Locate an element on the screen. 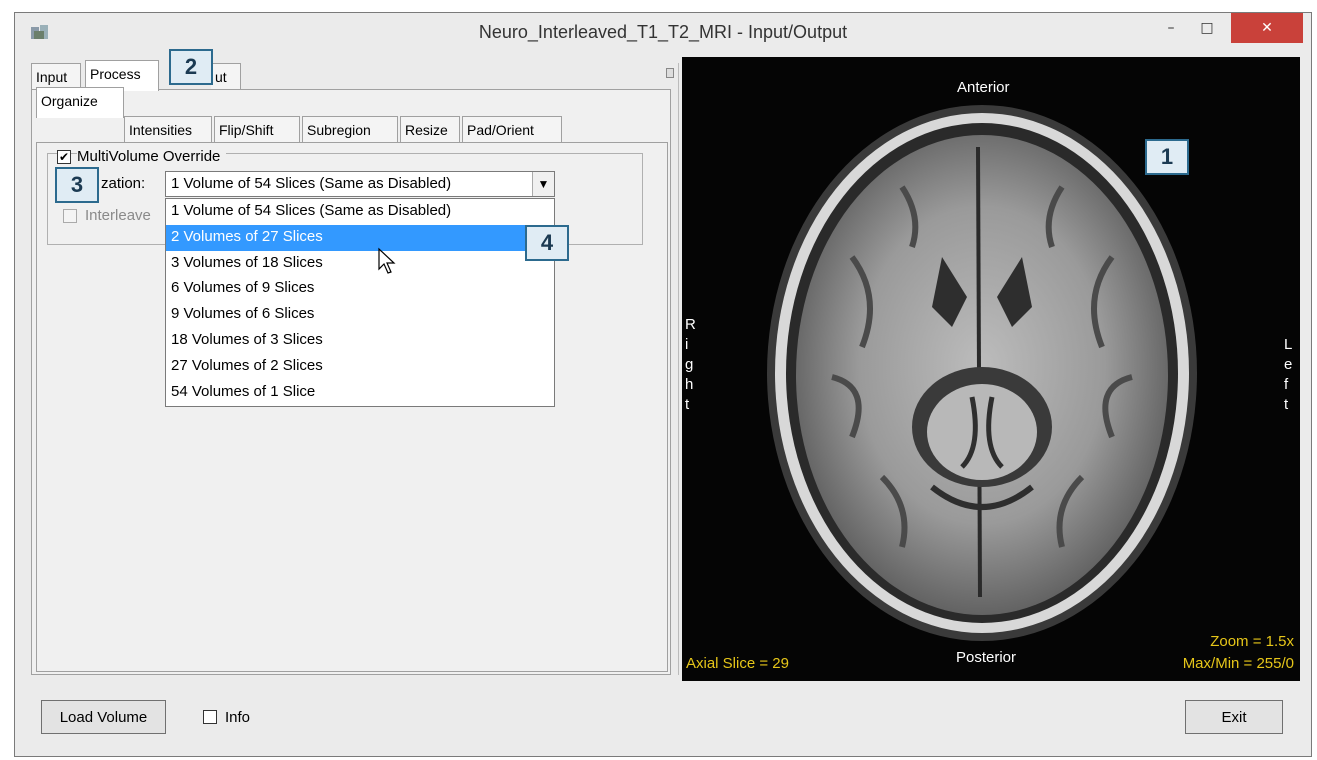 Image resolution: width=1317 pixels, height=760 pixels. maximize-icon: □ is located at coordinates (1207, 28).